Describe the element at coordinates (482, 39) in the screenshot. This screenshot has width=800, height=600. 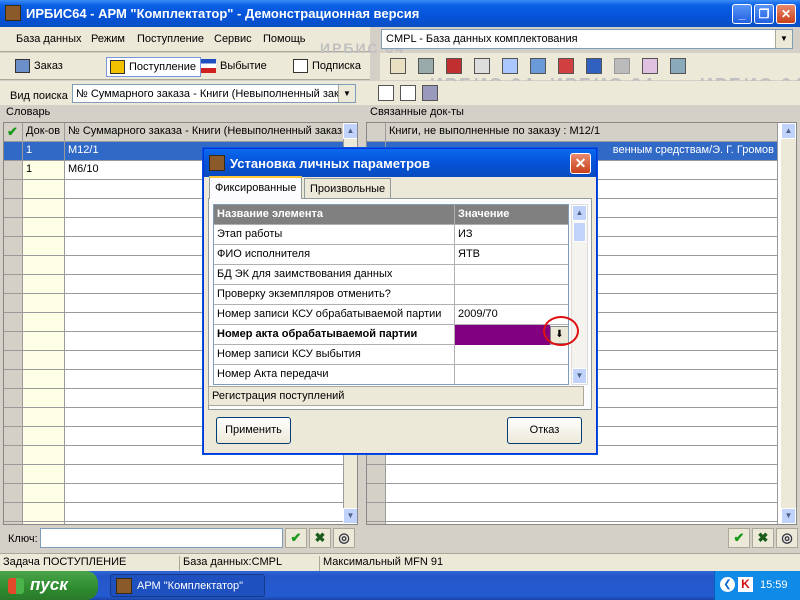
I see `database-select-value: CMPL - База данных комплектования` at that location.